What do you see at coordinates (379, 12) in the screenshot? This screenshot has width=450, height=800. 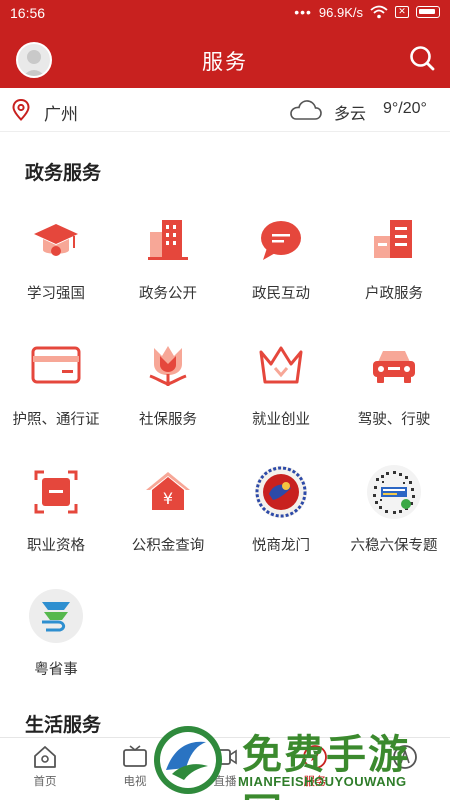 I see `wifi-icon` at bounding box center [379, 12].